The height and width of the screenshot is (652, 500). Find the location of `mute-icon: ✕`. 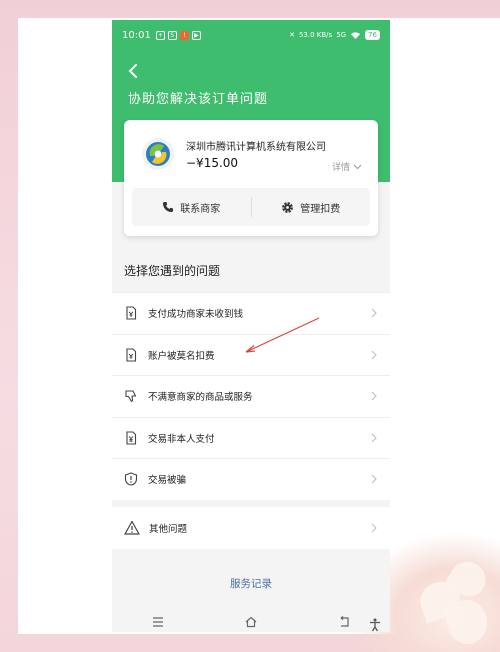

mute-icon: ✕ is located at coordinates (292, 35).